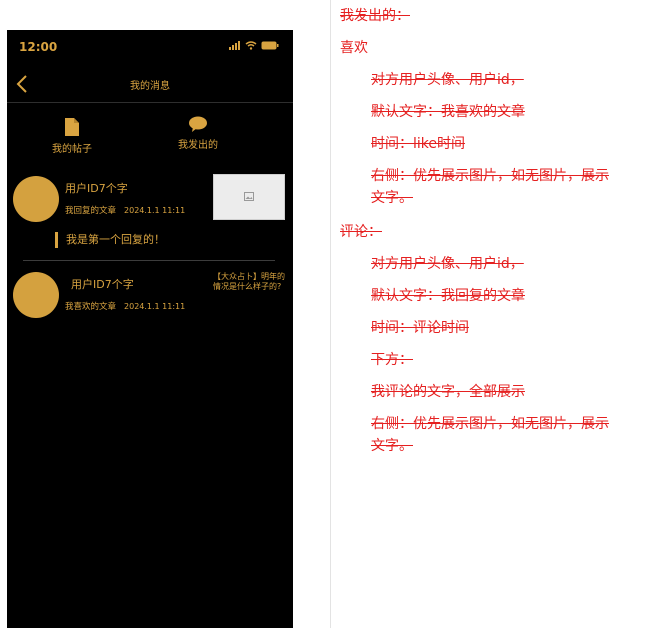 This screenshot has width=653, height=628. I want to click on message-meta: 我回复的文章 2024.1.1 11:11, so click(125, 210).